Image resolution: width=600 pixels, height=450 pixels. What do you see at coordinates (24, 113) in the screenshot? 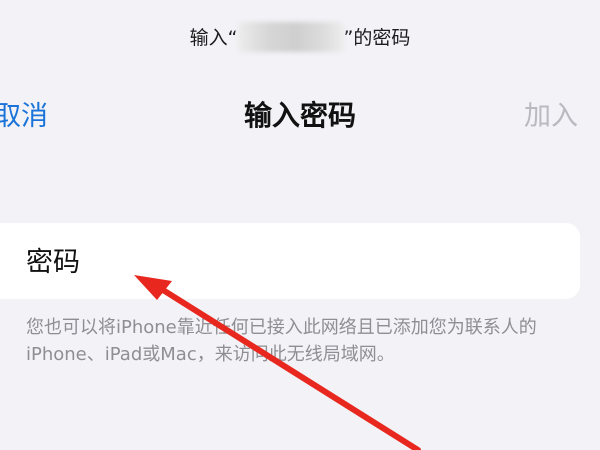
I see `cancel-button: 取消` at bounding box center [24, 113].